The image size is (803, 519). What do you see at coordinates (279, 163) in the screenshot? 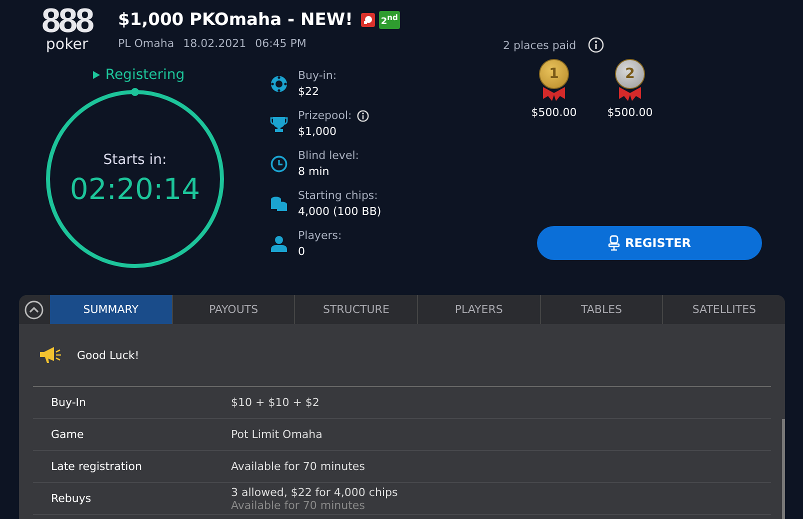
I see `clock-icon` at bounding box center [279, 163].